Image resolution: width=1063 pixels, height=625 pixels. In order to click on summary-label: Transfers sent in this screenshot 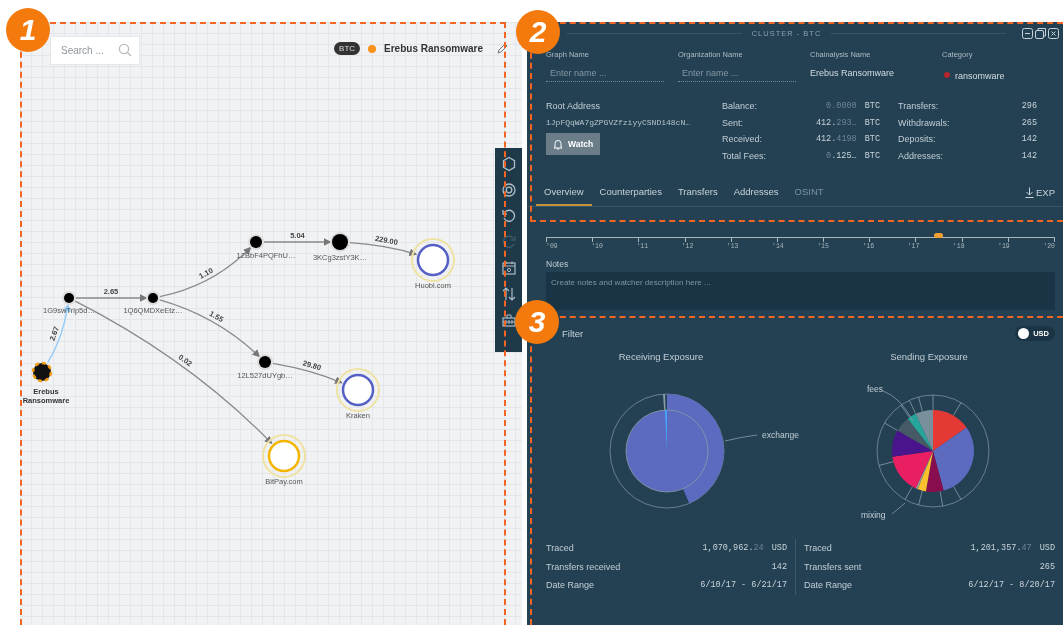, I will do `click(833, 566)`.